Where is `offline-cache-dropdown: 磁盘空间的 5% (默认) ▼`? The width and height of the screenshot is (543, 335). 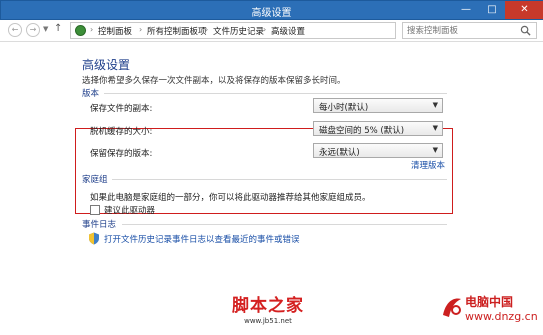
offline-cache-dropdown: 磁盘空间的 5% (默认) ▼ is located at coordinates (378, 128).